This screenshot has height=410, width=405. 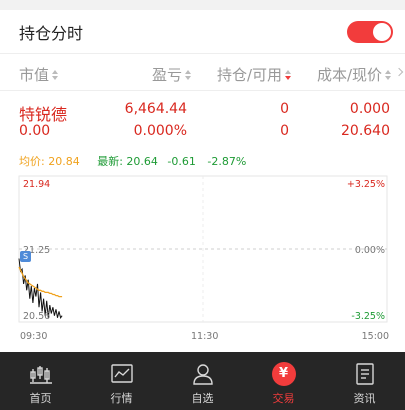 I want to click on column-position-available-label: 持仓/可用, so click(x=250, y=75).